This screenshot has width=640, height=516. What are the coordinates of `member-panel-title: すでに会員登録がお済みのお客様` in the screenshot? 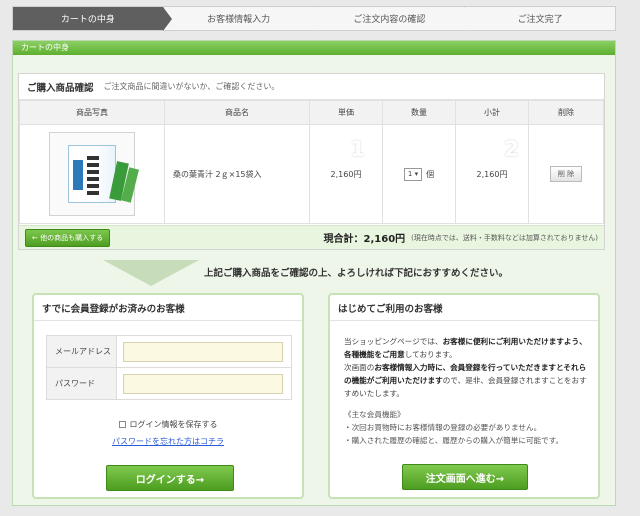 It's located at (168, 308).